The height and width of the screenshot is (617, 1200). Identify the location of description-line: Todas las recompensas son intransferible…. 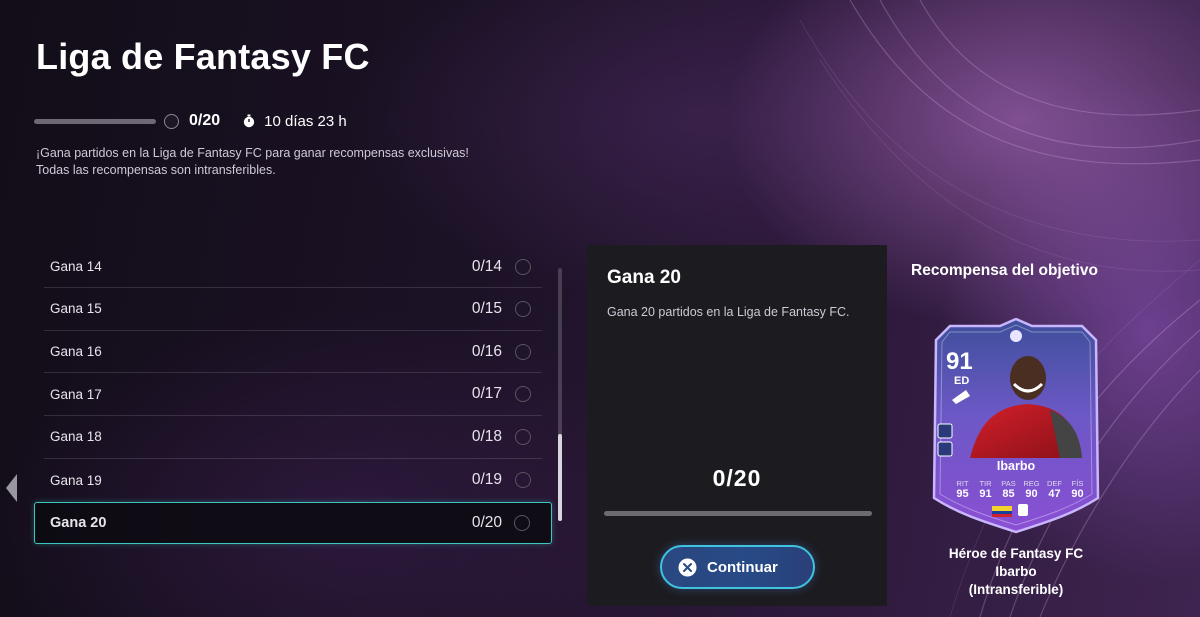
(156, 170).